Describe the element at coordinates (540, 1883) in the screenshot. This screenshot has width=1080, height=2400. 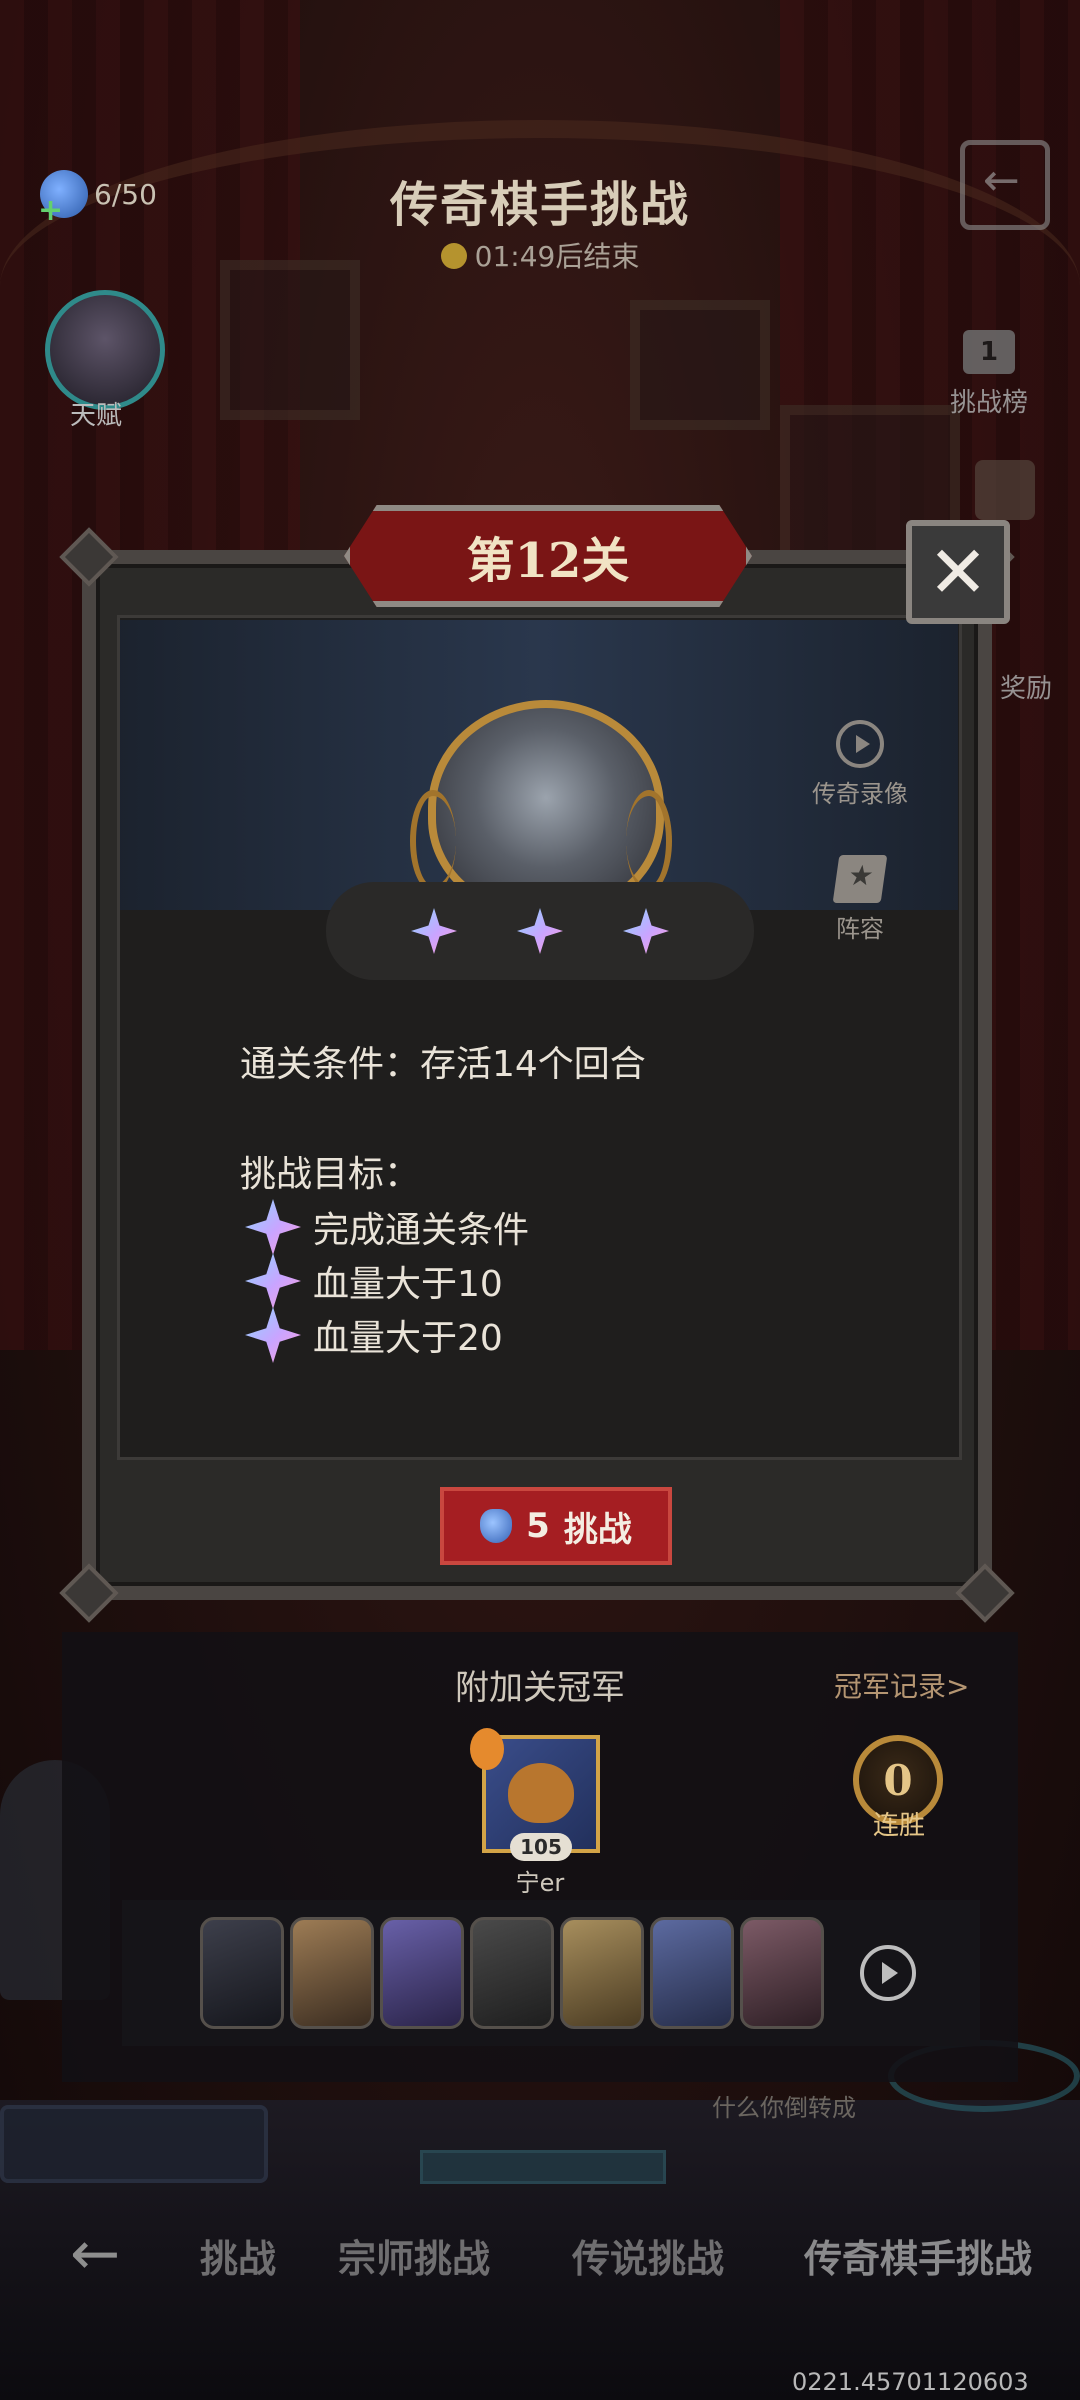
I see `champion-name: 宁er` at that location.